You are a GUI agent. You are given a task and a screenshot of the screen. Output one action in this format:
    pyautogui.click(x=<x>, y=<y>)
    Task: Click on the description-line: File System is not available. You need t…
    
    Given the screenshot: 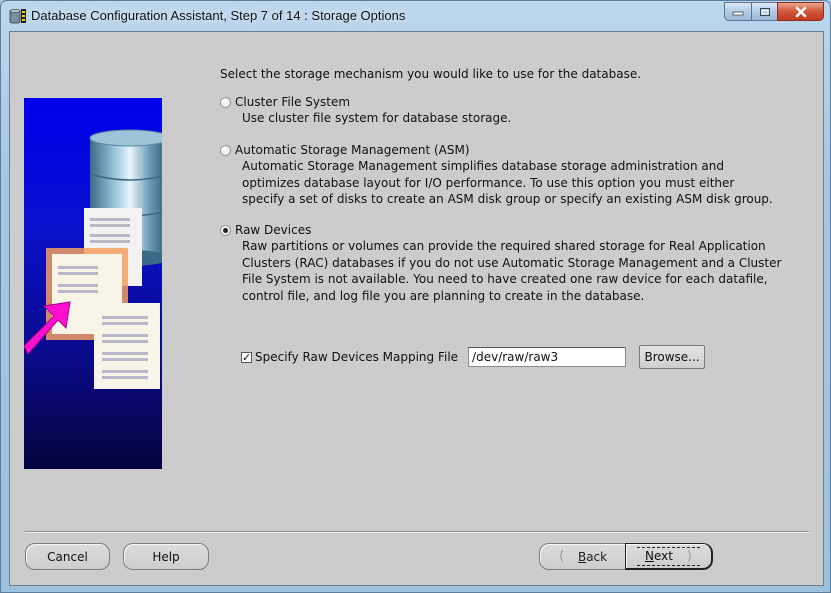 What is the action you would take?
    pyautogui.click(x=505, y=279)
    